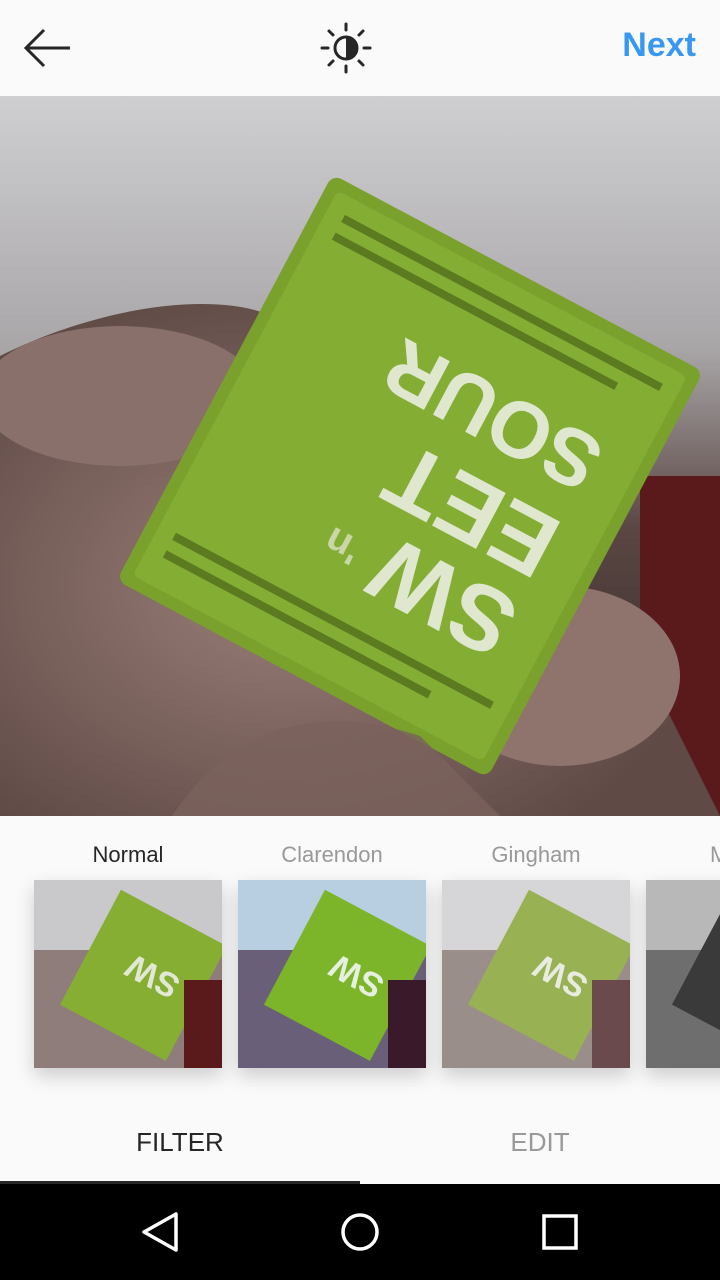  Describe the element at coordinates (540, 1142) in the screenshot. I see `tab-edit: EDIT` at that location.